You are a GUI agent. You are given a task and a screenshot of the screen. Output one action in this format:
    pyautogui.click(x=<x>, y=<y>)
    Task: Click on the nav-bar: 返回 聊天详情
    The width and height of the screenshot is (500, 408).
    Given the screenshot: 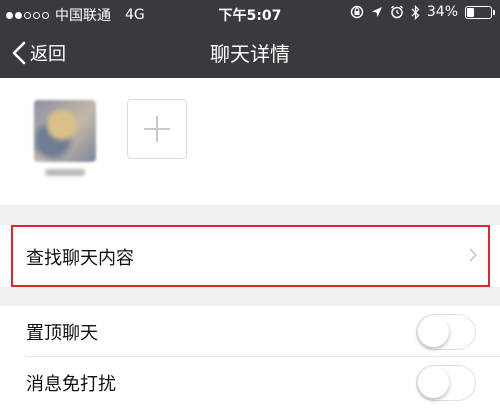 What is the action you would take?
    pyautogui.click(x=250, y=53)
    